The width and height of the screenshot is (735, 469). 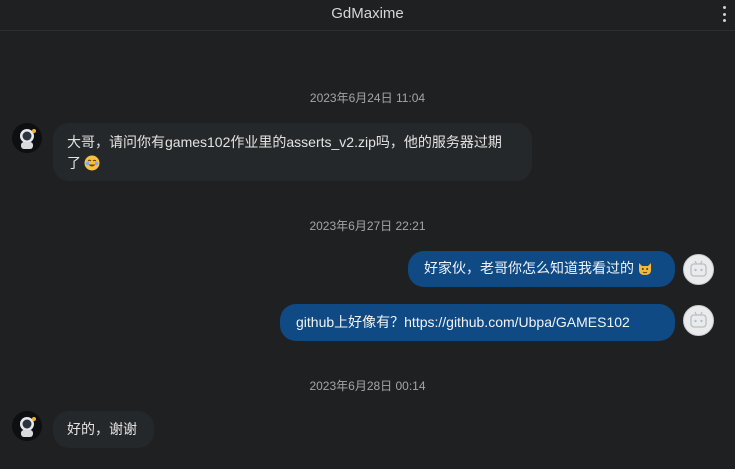 What do you see at coordinates (724, 14) in the screenshot?
I see `more-vertical-icon` at bounding box center [724, 14].